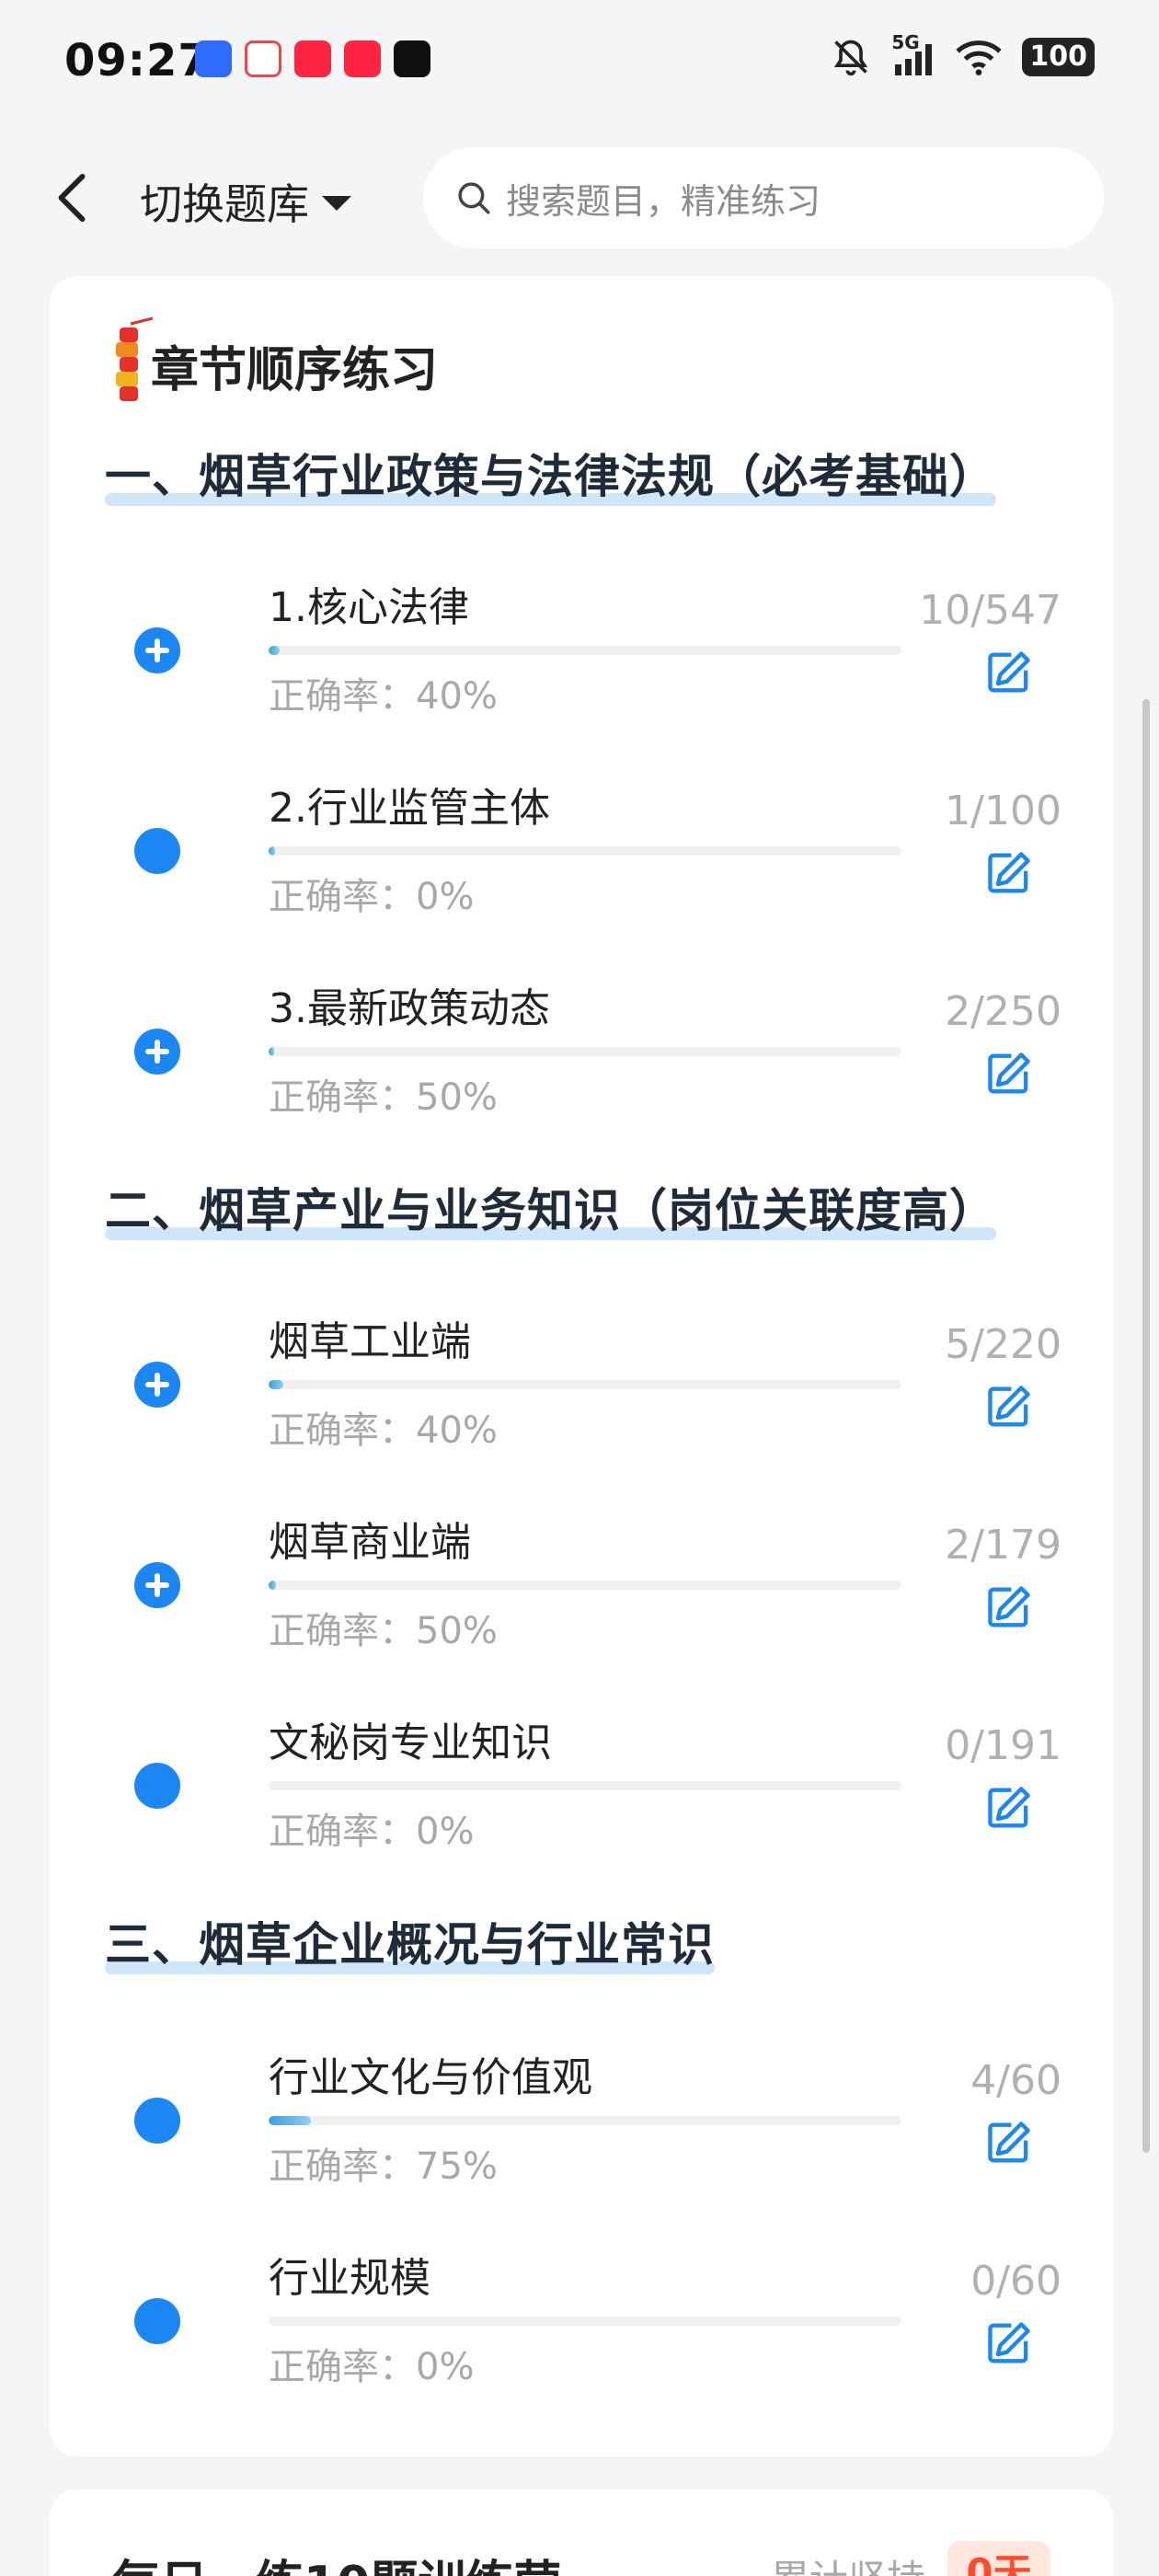  Describe the element at coordinates (410, 1742) in the screenshot. I see `chapter-name: 文秘岗专业知识` at that location.